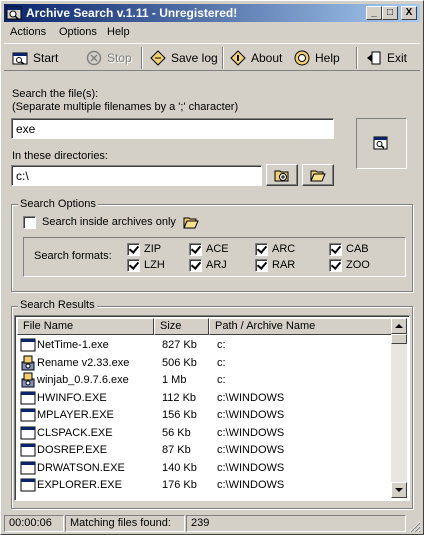 The height and width of the screenshot is (535, 424). What do you see at coordinates (34, 523) in the screenshot?
I see `status-elapsed: 00:00:06` at bounding box center [34, 523].